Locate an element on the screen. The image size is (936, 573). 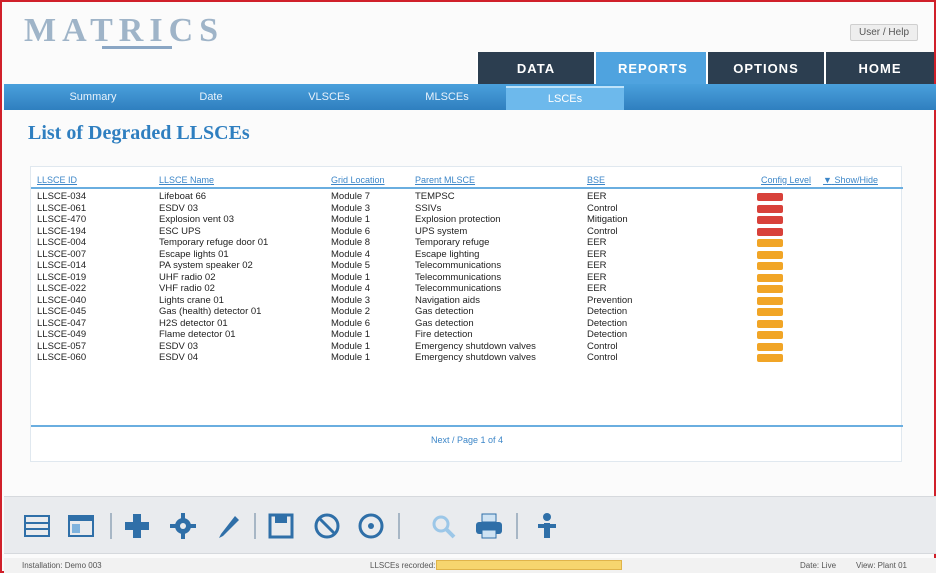
cell-name: ESDV 04 is located at coordinates (179, 357).